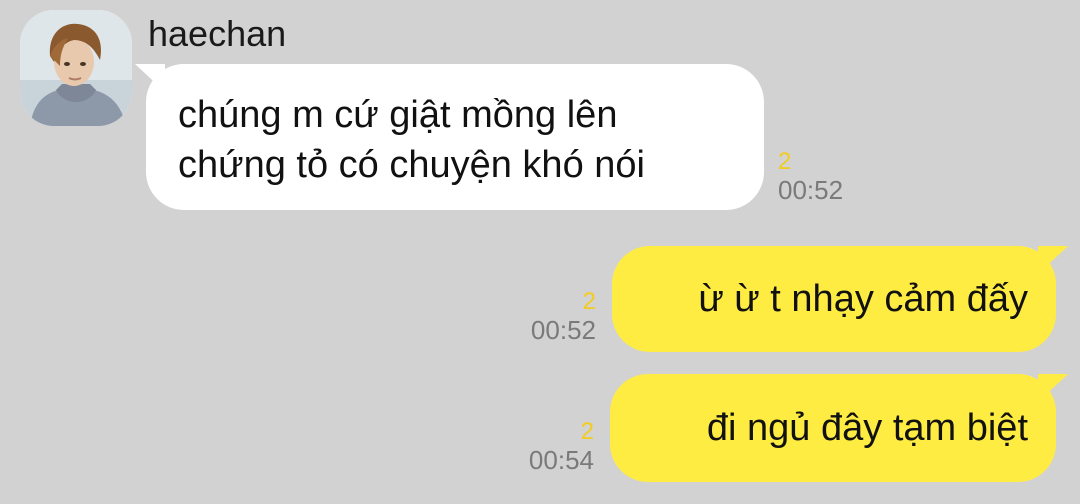  What do you see at coordinates (863, 298) in the screenshot?
I see `message-text: ừ ừ t nhạy cảm đấy` at bounding box center [863, 298].